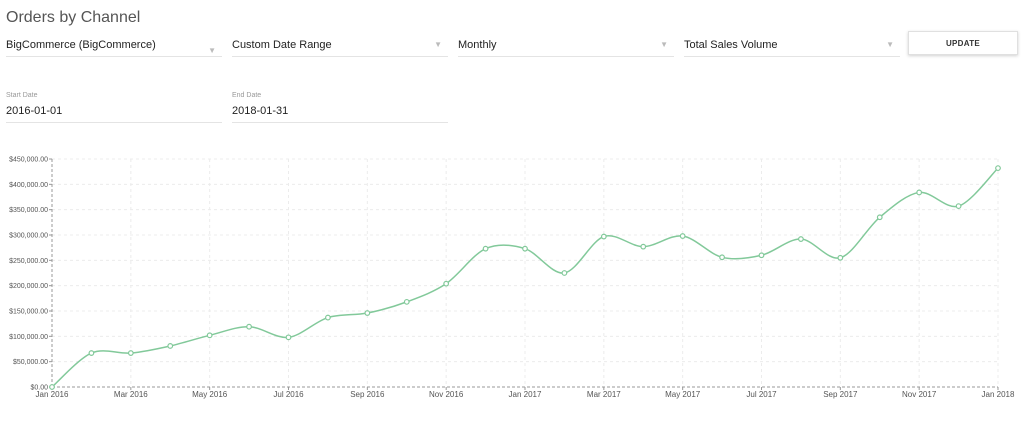  Describe the element at coordinates (761, 394) in the screenshot. I see `x-tick-label: Jul 2017` at that location.